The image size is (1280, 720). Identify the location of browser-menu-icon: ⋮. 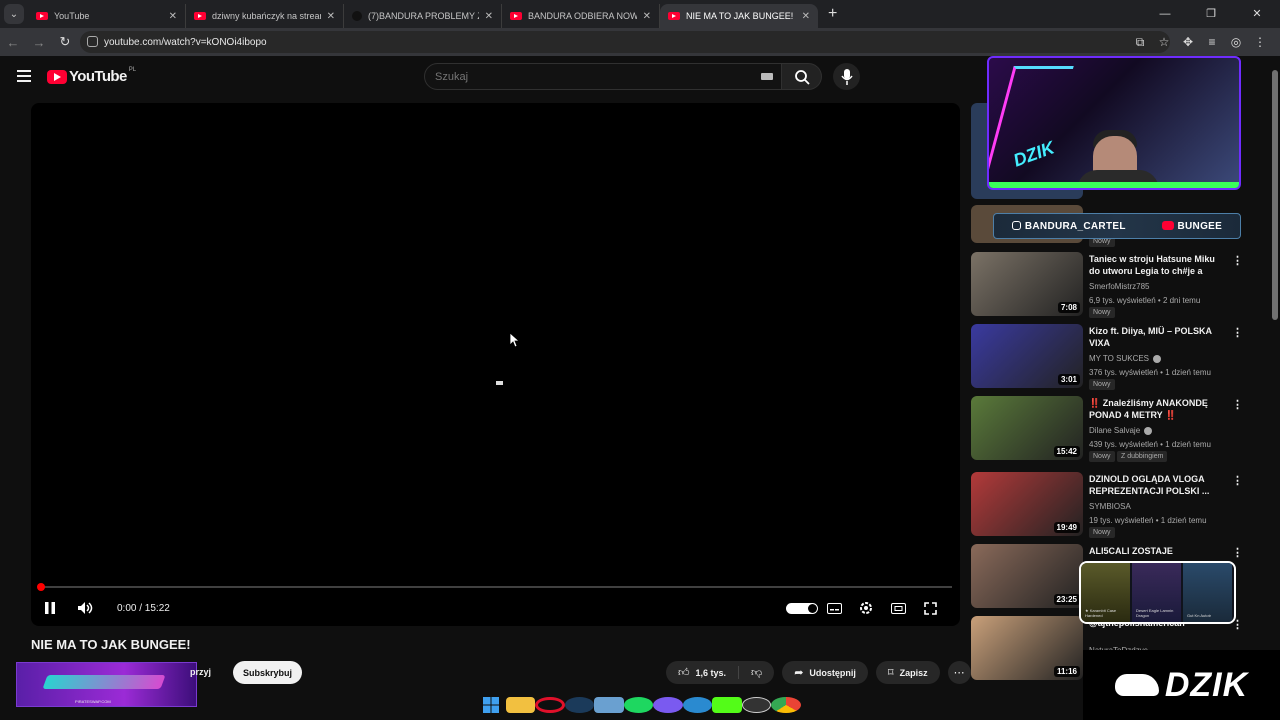
(1260, 42).